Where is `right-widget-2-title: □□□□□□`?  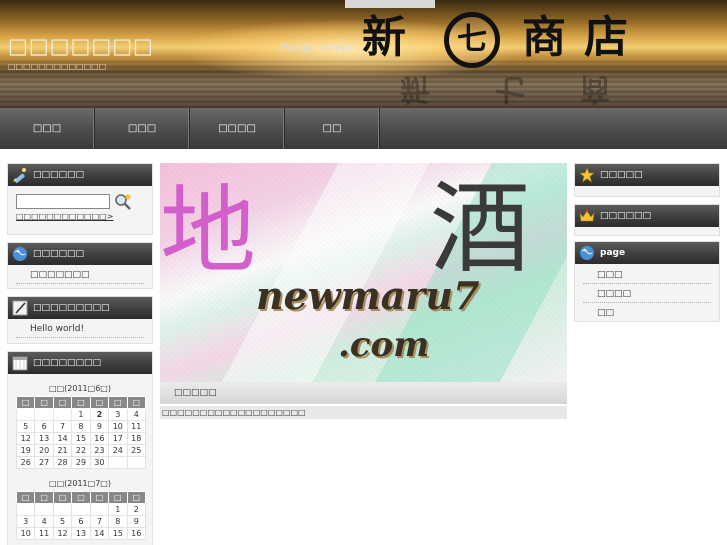
right-widget-2-title: □□□□□□ is located at coordinates (647, 216).